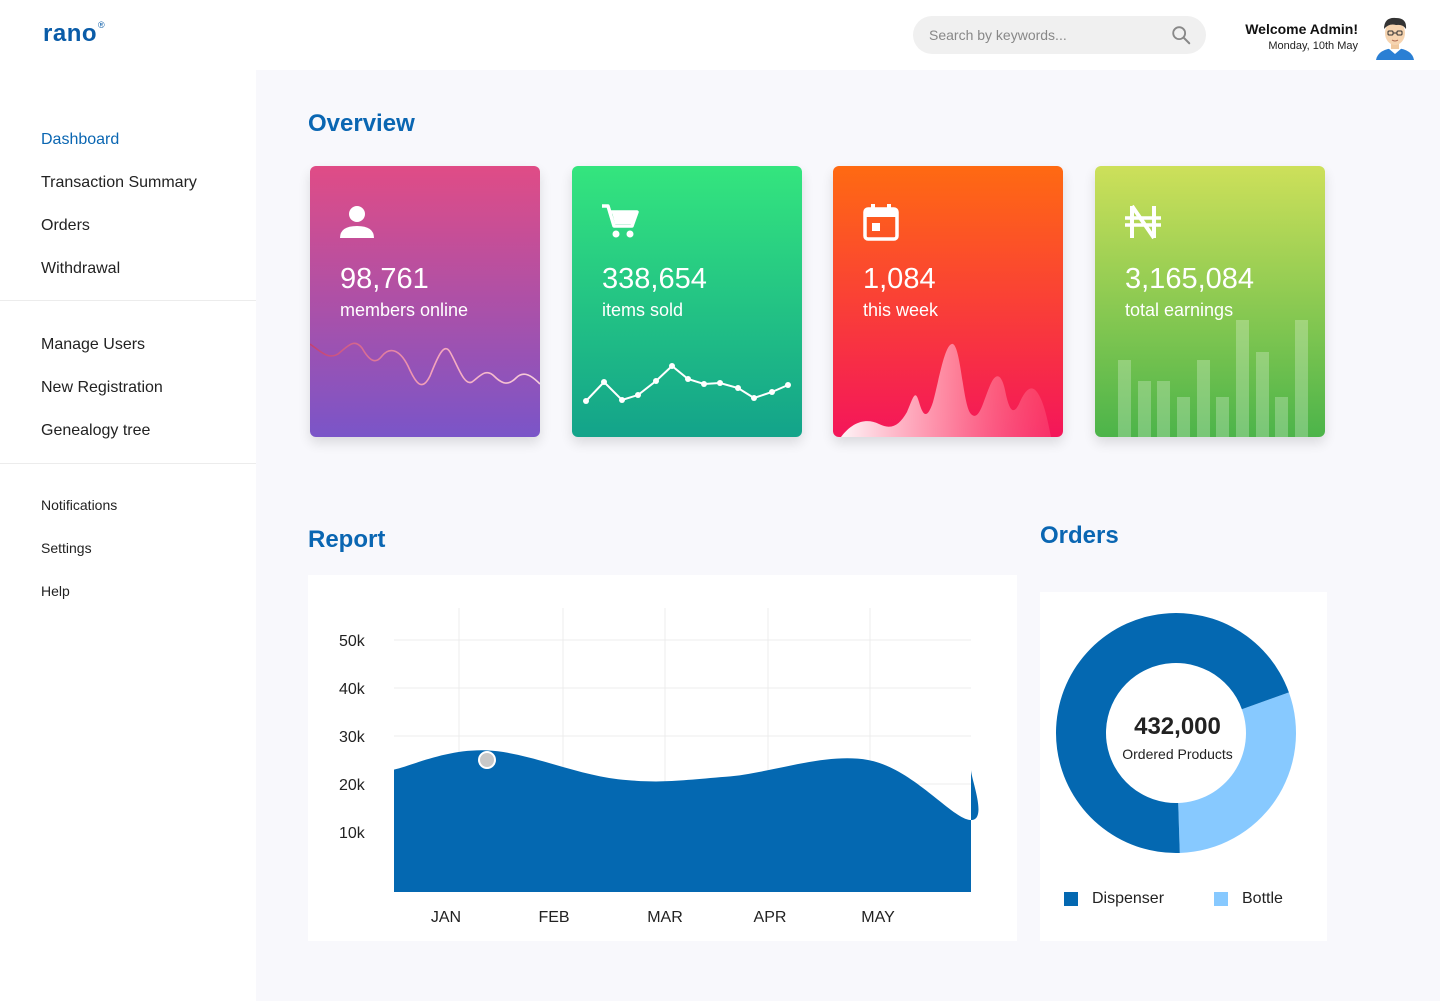  What do you see at coordinates (80, 269) in the screenshot?
I see `sidebar-item-withdrawal: Withdrawal` at bounding box center [80, 269].